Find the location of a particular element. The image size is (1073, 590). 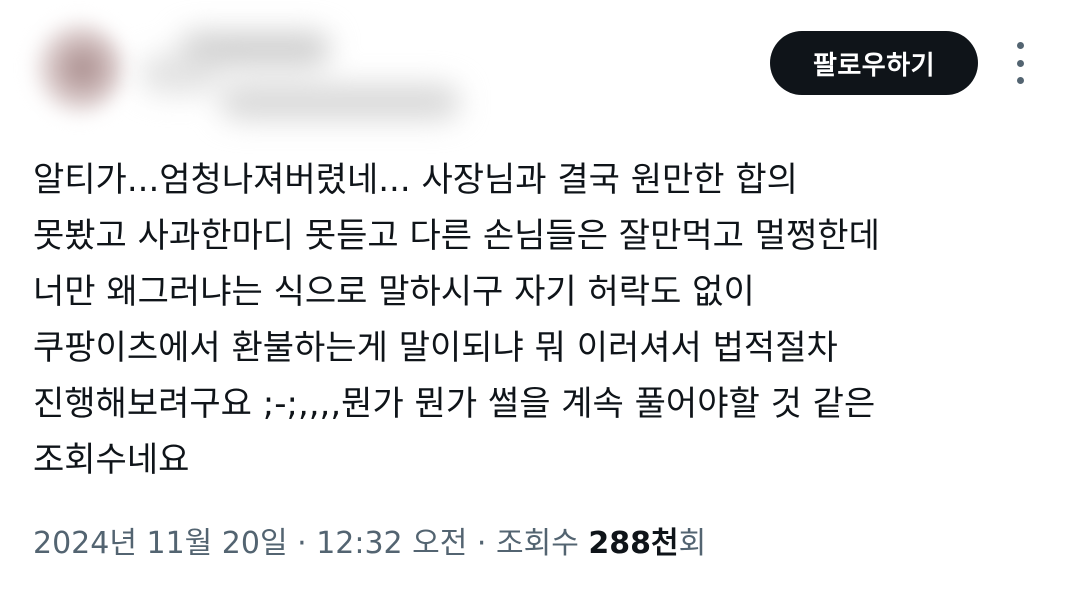

views-label: 조회수 is located at coordinates (542, 543).